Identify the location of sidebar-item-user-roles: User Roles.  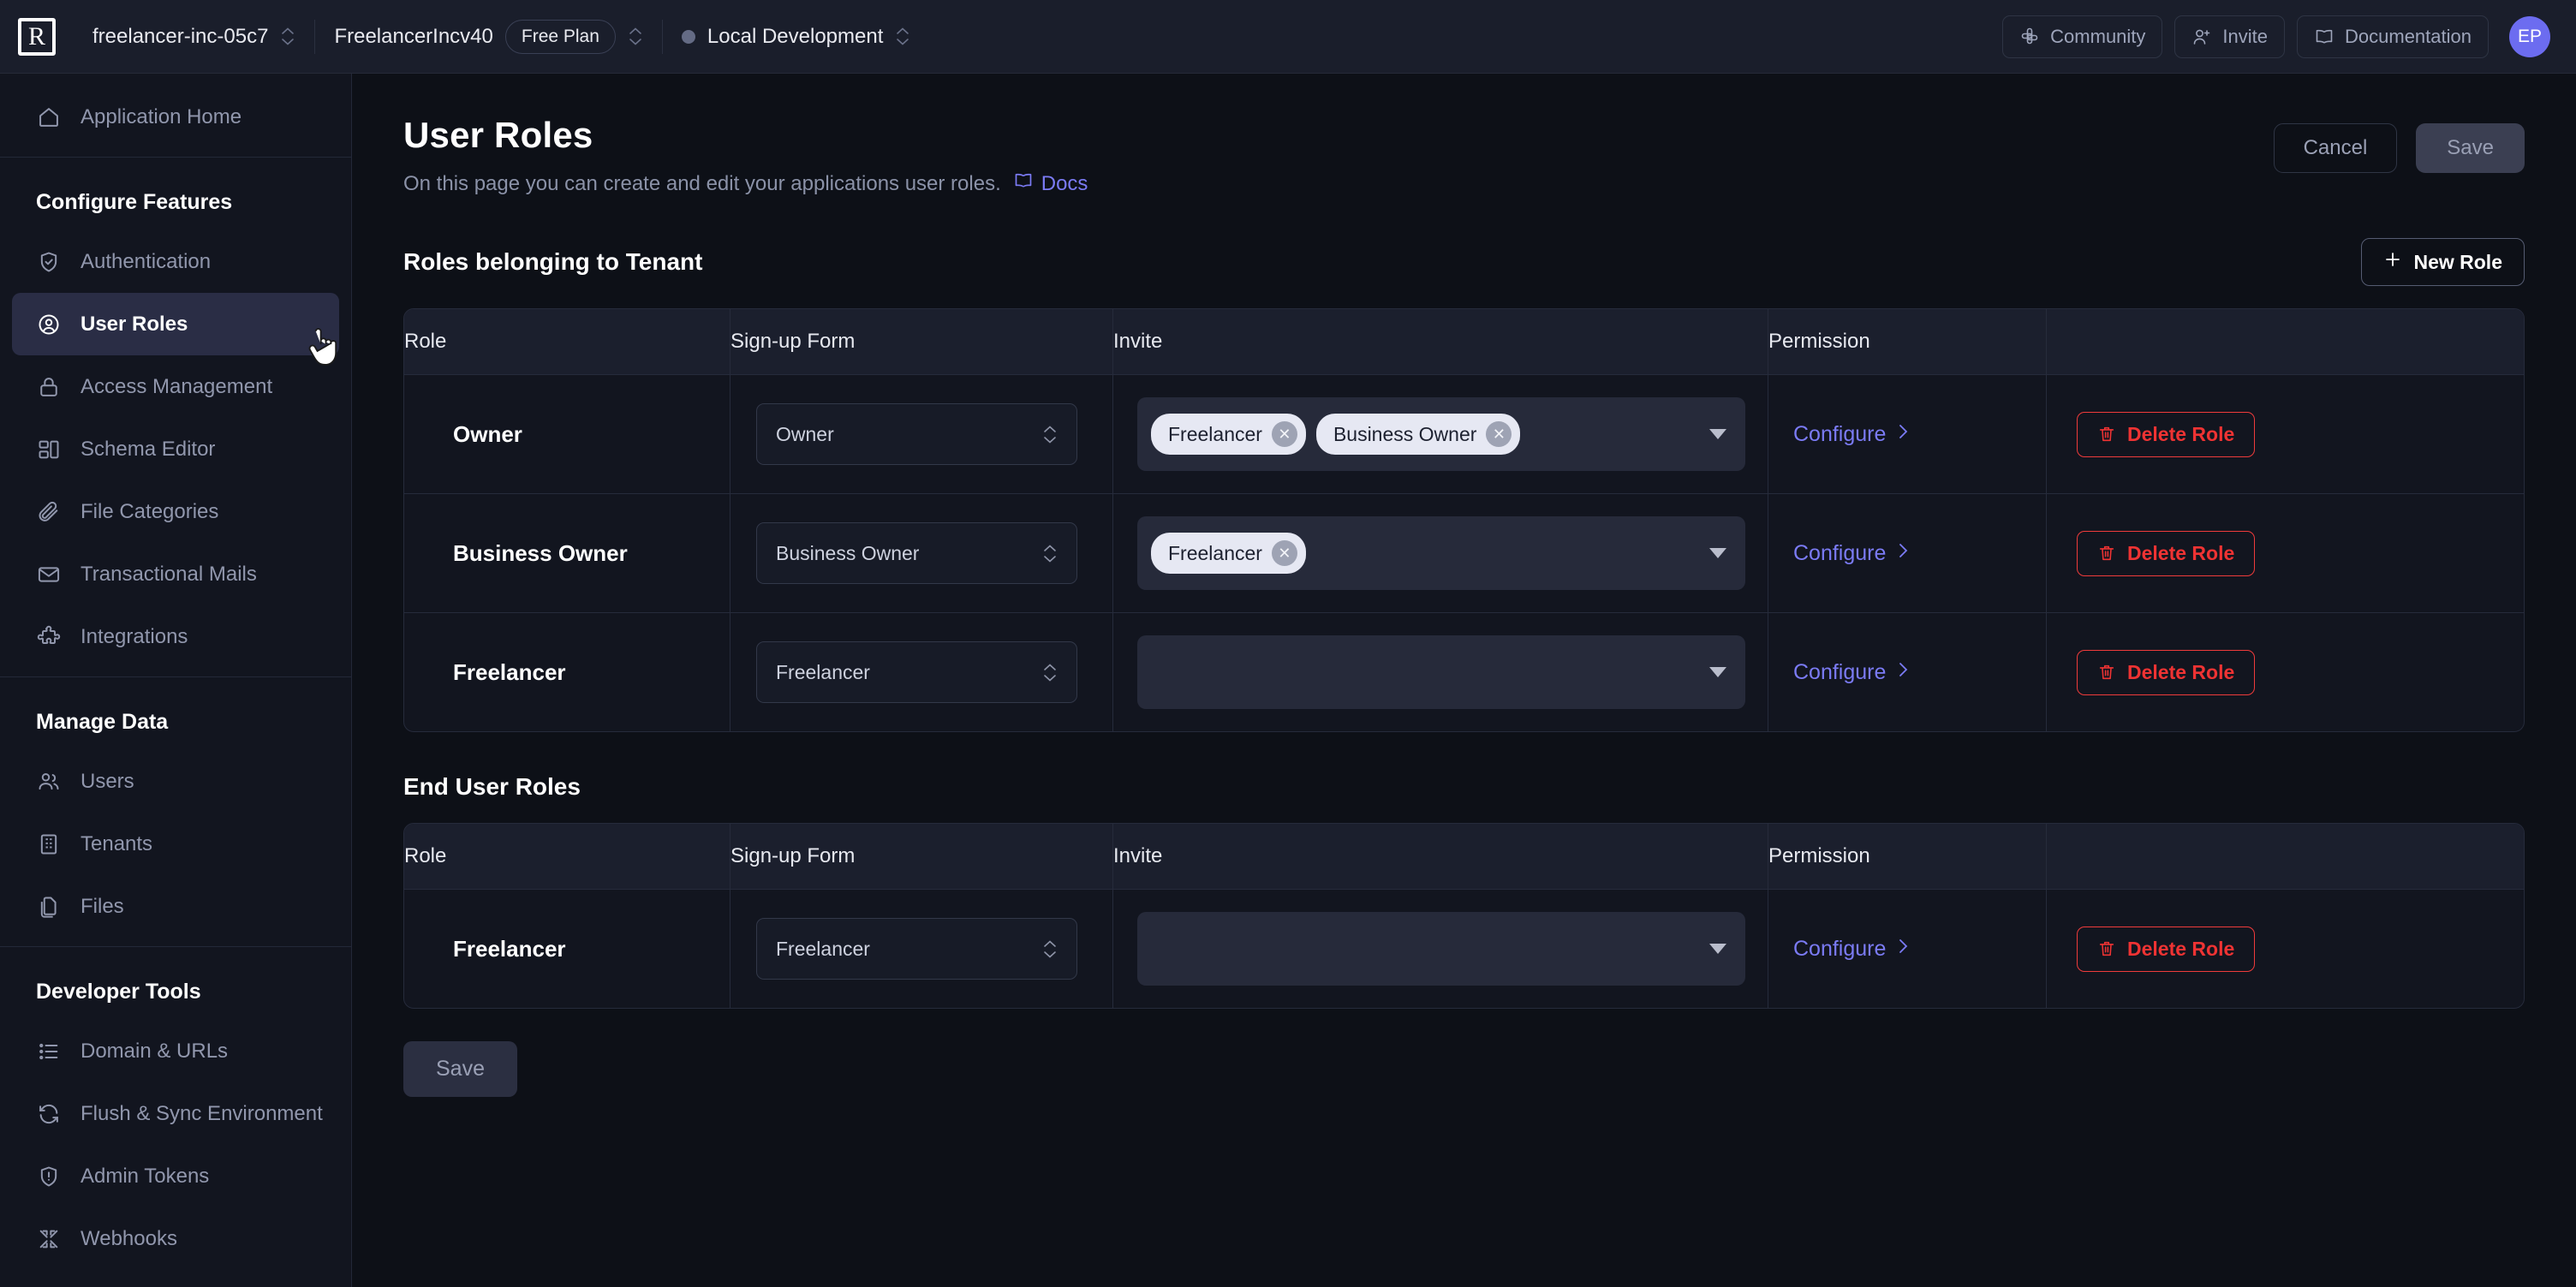
(175, 324).